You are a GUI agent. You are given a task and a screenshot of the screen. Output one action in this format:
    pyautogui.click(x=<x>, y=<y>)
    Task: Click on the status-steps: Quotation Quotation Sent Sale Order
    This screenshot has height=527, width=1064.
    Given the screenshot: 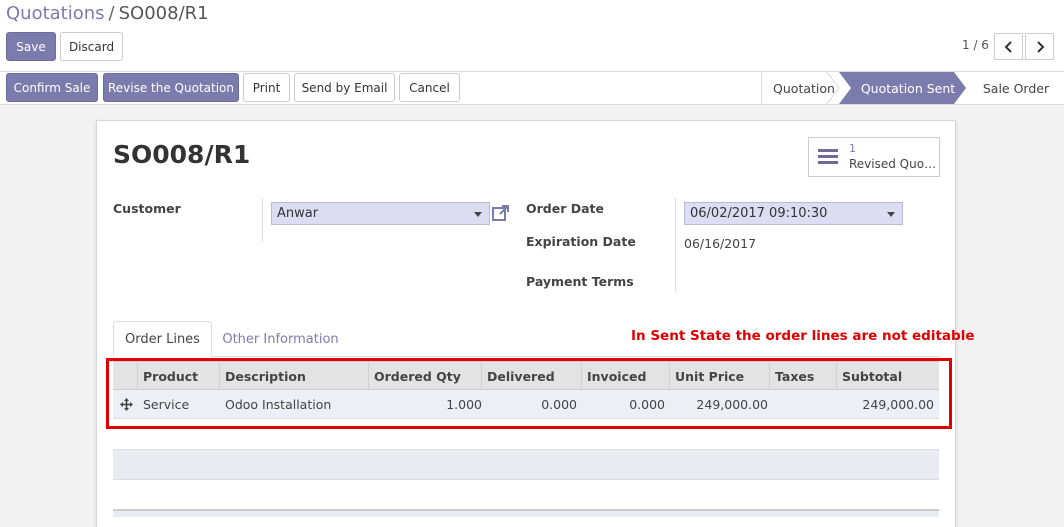 What is the action you would take?
    pyautogui.click(x=912, y=88)
    